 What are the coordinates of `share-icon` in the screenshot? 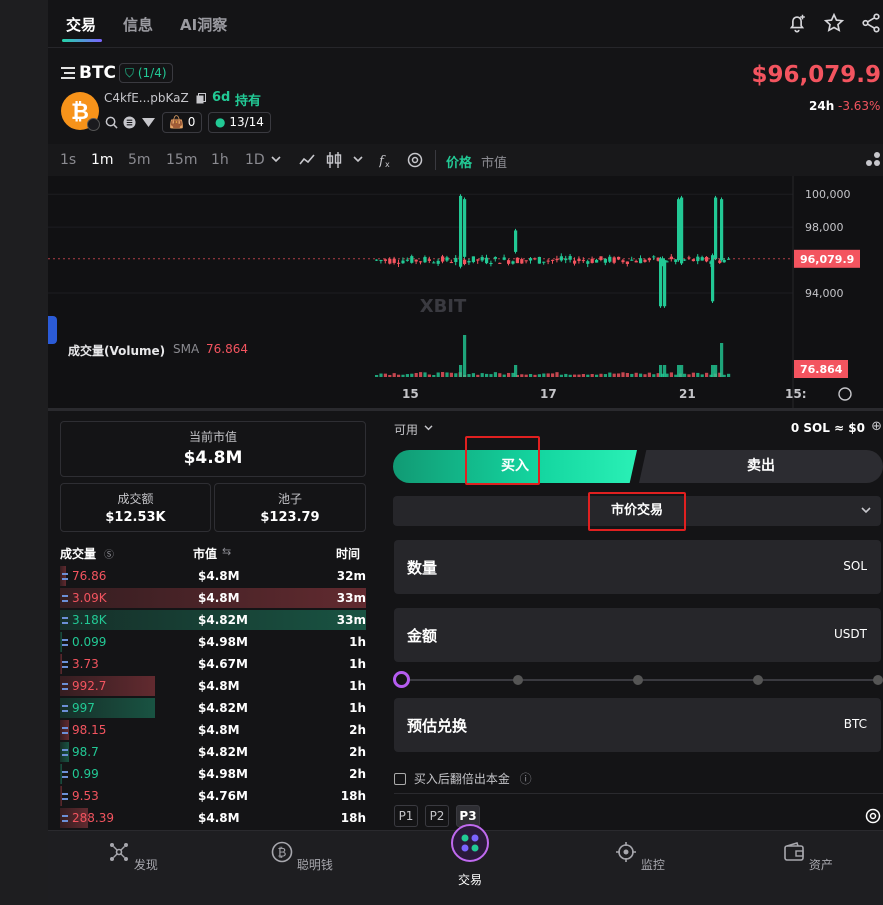 It's located at (871, 23).